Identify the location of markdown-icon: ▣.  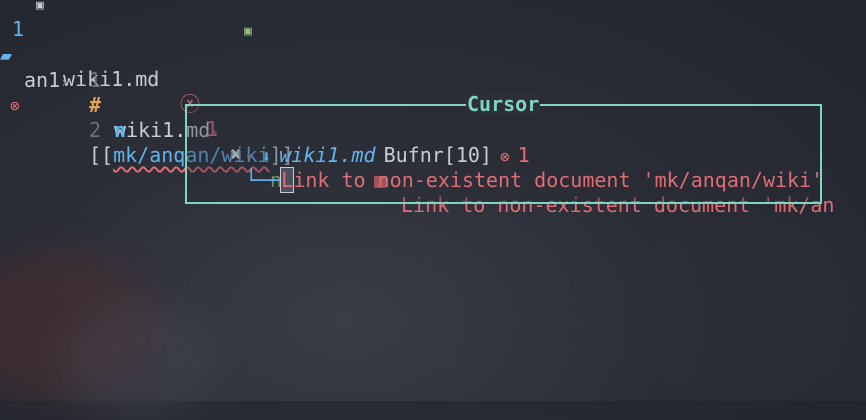
(40, 6).